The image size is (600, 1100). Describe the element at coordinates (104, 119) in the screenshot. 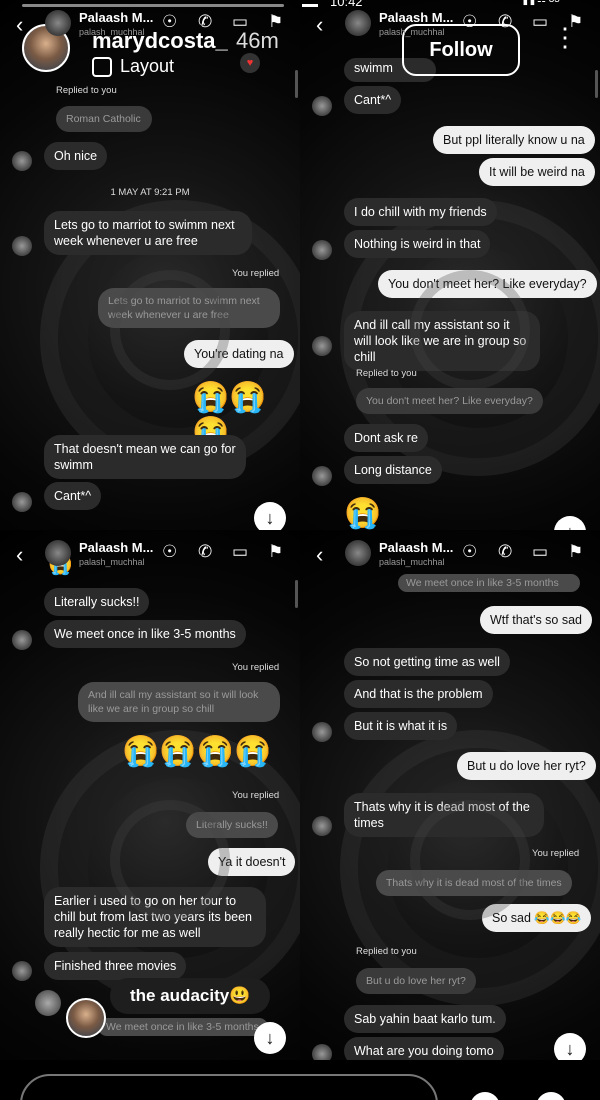

I see `quoted-message: Roman Catholic` at that location.